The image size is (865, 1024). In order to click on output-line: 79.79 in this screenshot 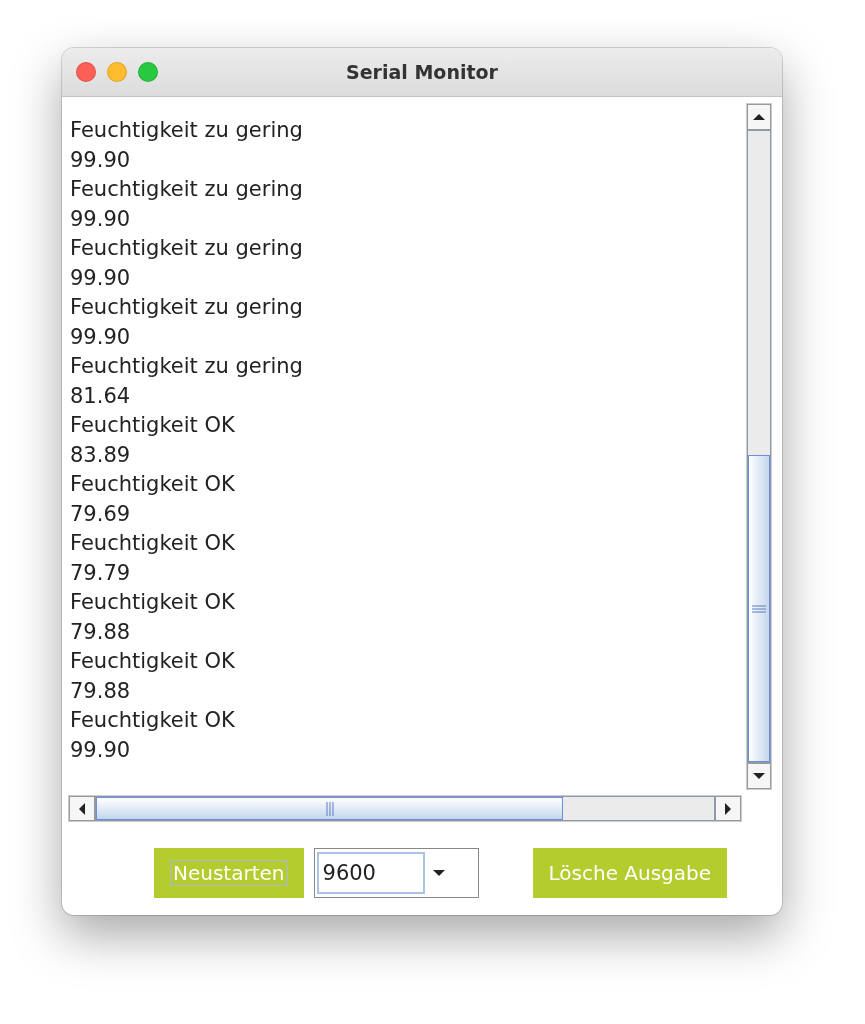, I will do `click(100, 573)`.